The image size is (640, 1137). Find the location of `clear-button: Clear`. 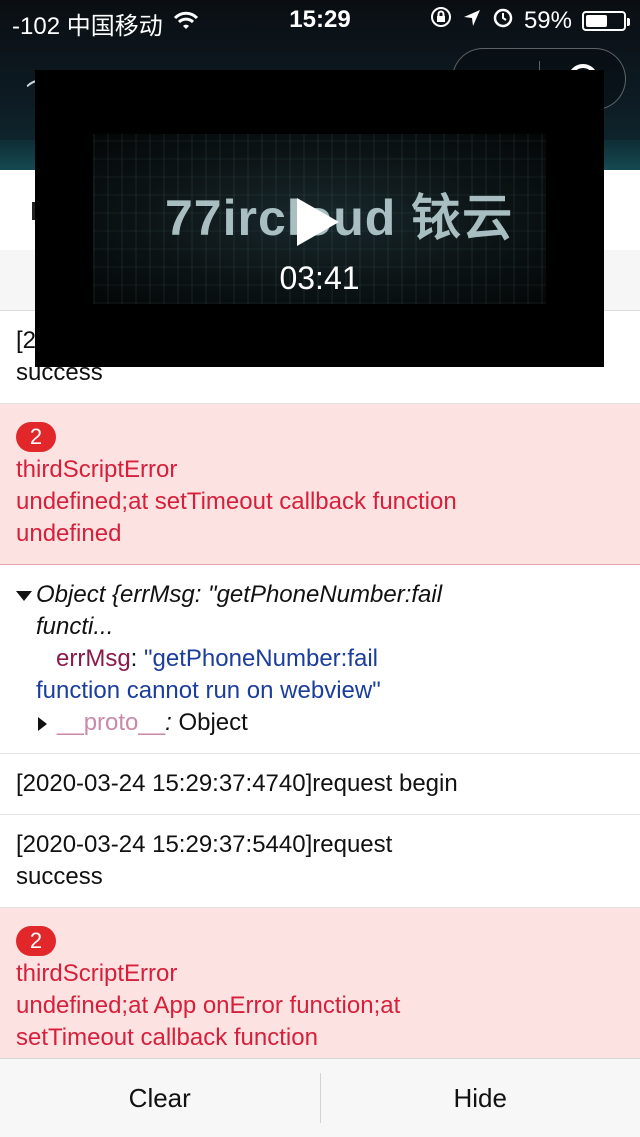

clear-button: Clear is located at coordinates (160, 1098).